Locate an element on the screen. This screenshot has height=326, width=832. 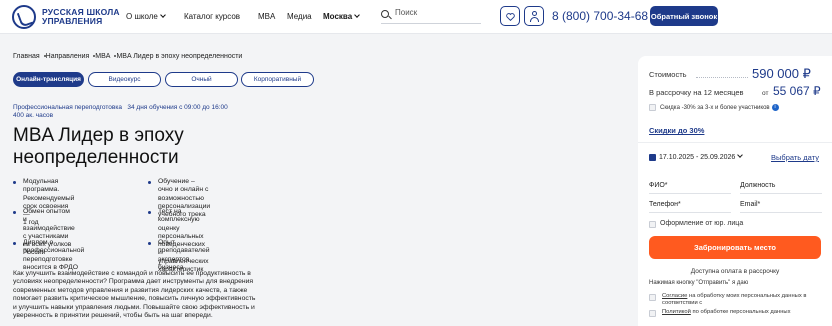
logo: РУССКАЯ ШКОЛА УПРАВЛЕНИЯ is located at coordinates (66, 17).